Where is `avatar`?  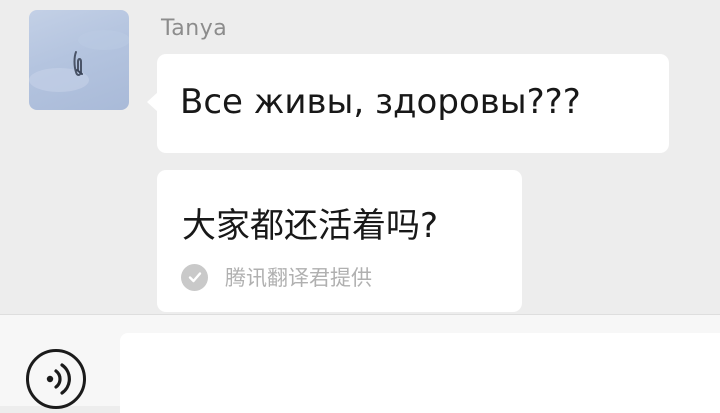
avatar is located at coordinates (79, 60).